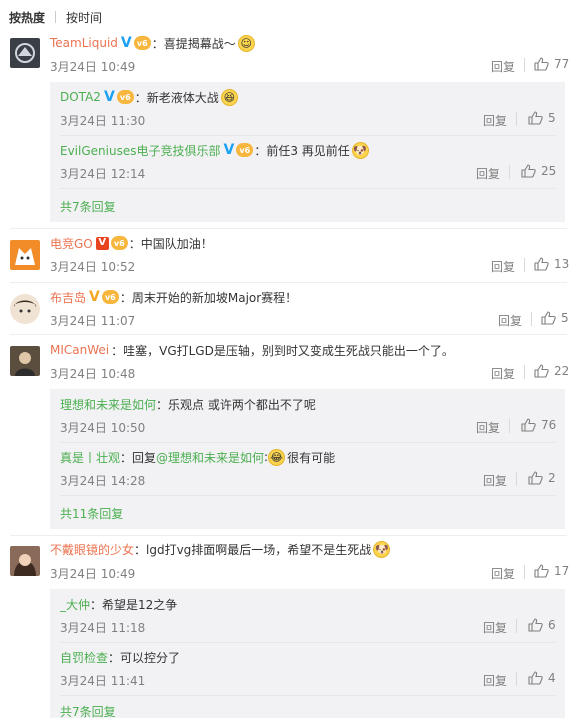 The height and width of the screenshot is (718, 579). What do you see at coordinates (84, 17) in the screenshot?
I see `sort-by-time: 按时间` at bounding box center [84, 17].